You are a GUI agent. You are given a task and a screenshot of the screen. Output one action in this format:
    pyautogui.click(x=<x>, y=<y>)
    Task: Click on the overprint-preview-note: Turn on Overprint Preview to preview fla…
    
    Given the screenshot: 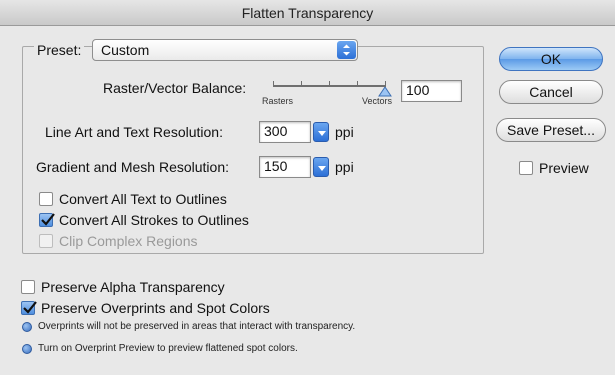 What is the action you would take?
    pyautogui.click(x=168, y=348)
    